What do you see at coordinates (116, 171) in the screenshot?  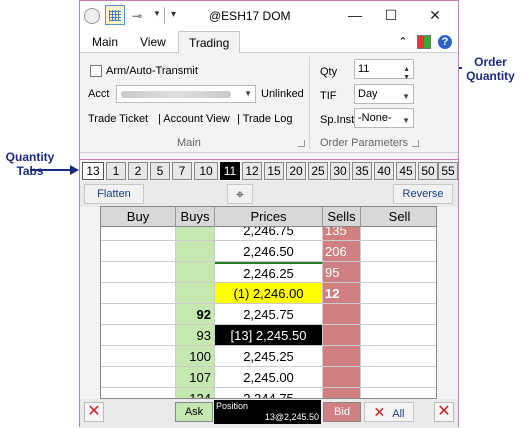 I see `qty-tab: 1` at bounding box center [116, 171].